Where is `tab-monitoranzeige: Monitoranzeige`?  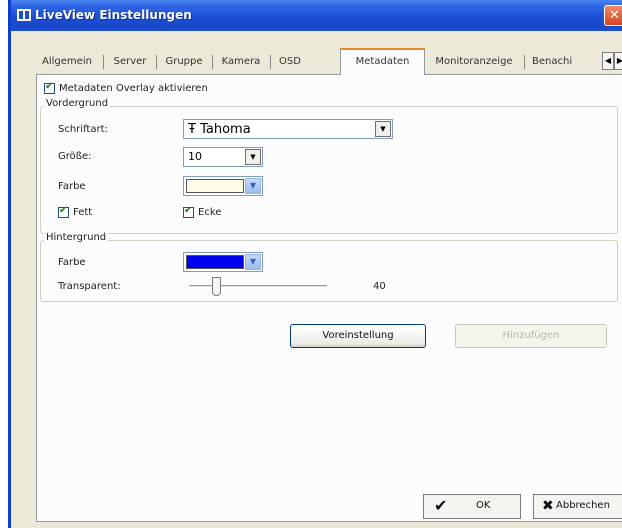 tab-monitoranzeige: Monitoranzeige is located at coordinates (474, 63).